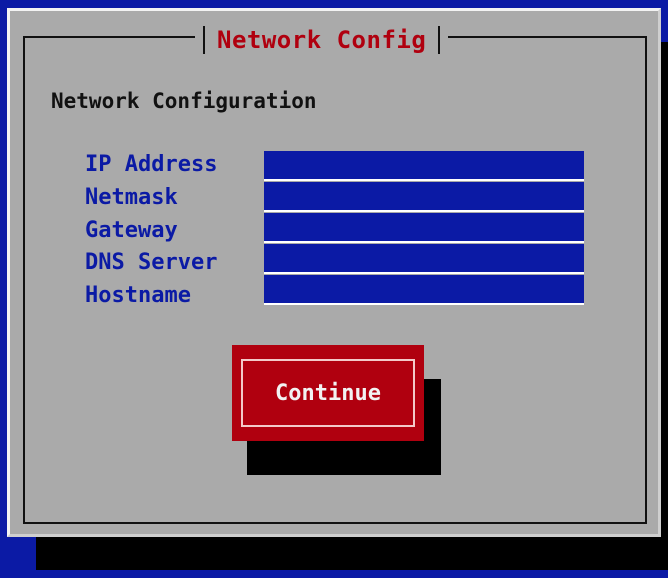 This screenshot has width=668, height=578. Describe the element at coordinates (184, 101) in the screenshot. I see `dialog-heading: Network Configuration` at that location.